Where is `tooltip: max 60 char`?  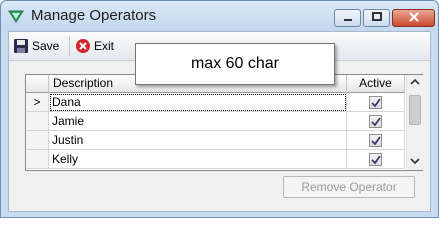 tooltip: max 60 char is located at coordinates (235, 64).